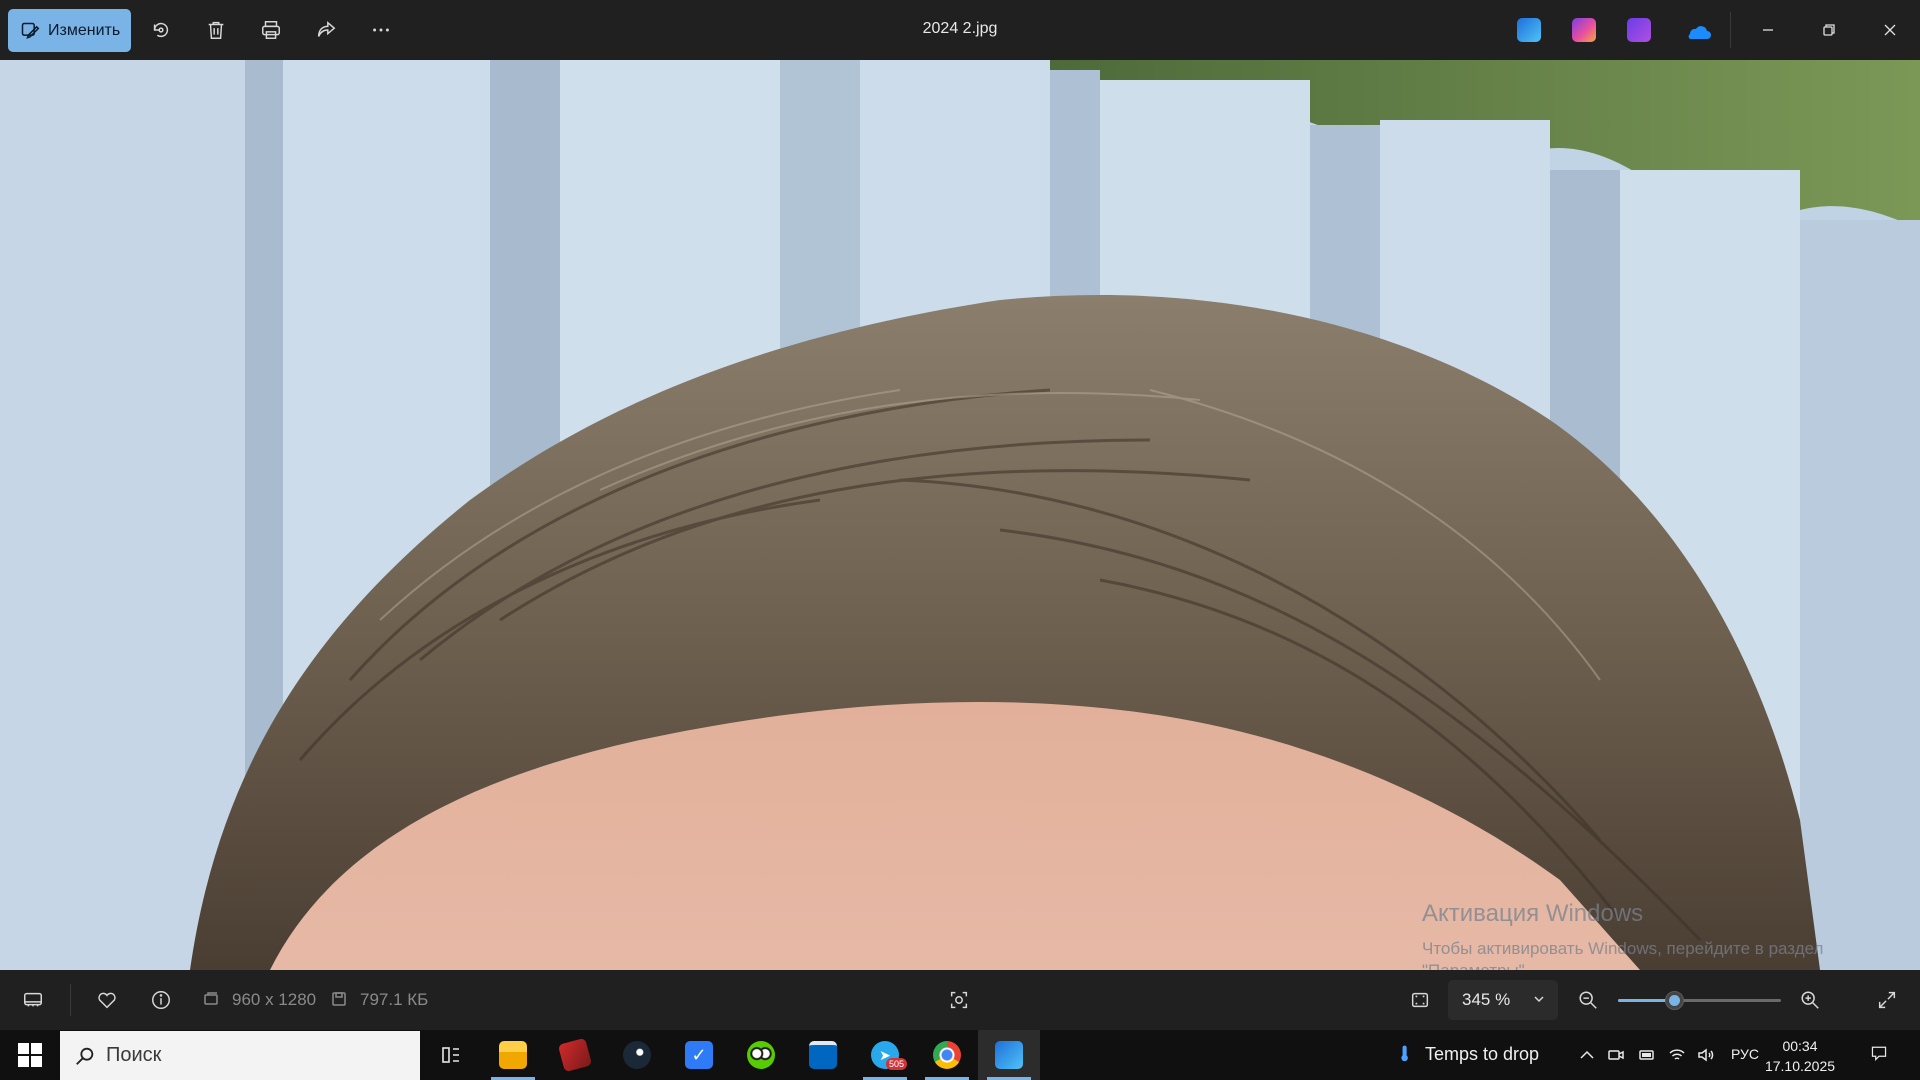 The width and height of the screenshot is (1920, 1080). I want to click on more-icon, so click(381, 30).